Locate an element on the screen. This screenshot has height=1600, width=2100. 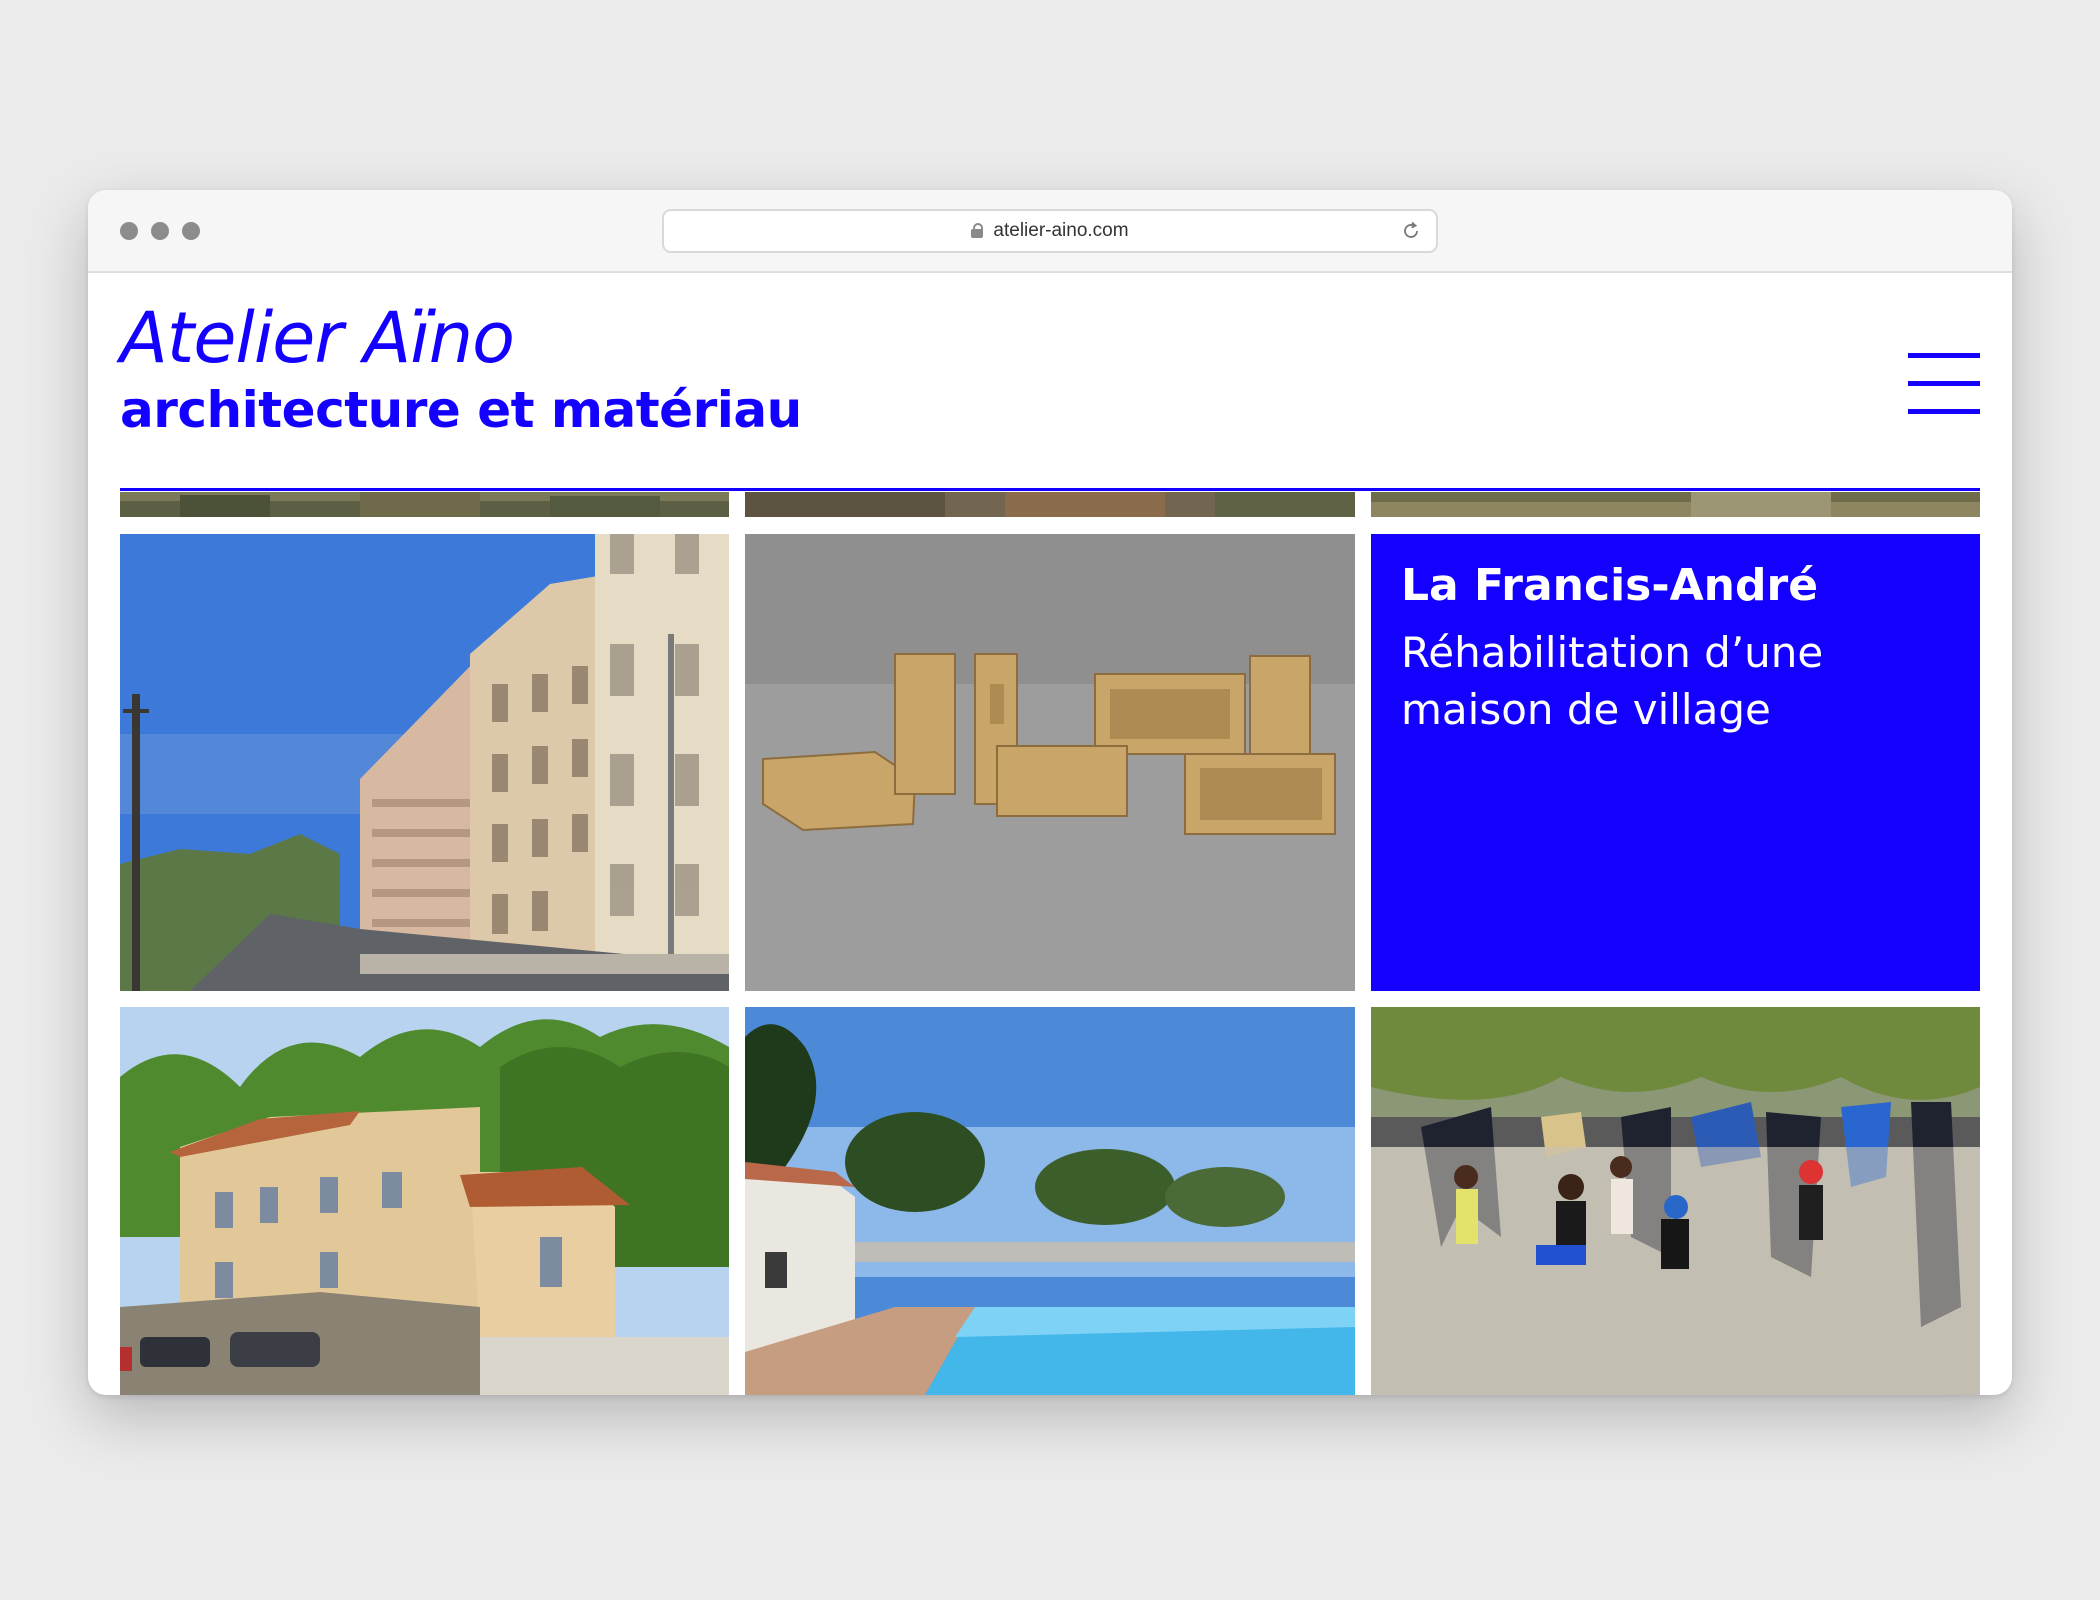
lock-icon is located at coordinates (977, 230).